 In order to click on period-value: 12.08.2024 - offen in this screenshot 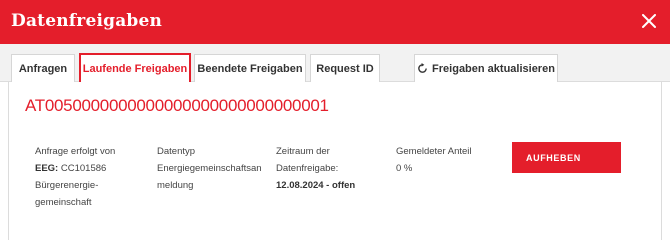, I will do `click(316, 185)`.